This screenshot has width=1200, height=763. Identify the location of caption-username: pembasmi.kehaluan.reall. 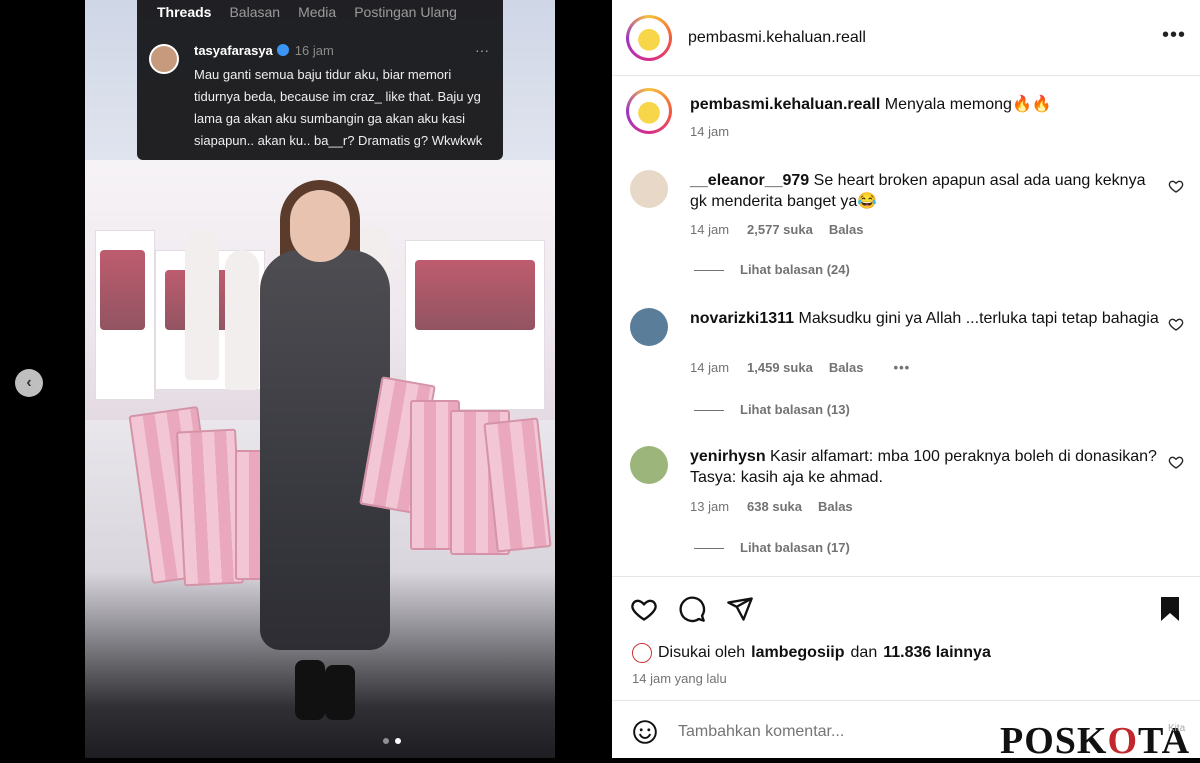
(785, 104).